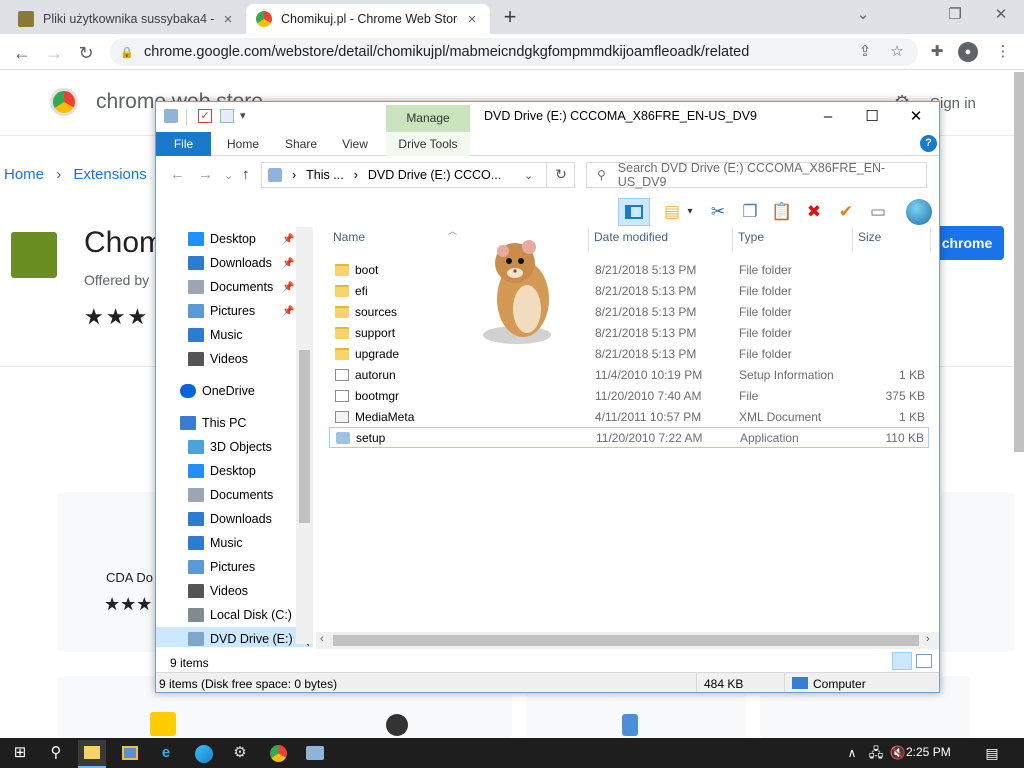 The image size is (1024, 768). What do you see at coordinates (876, 753) in the screenshot?
I see `network-icon: 🖧` at bounding box center [876, 753].